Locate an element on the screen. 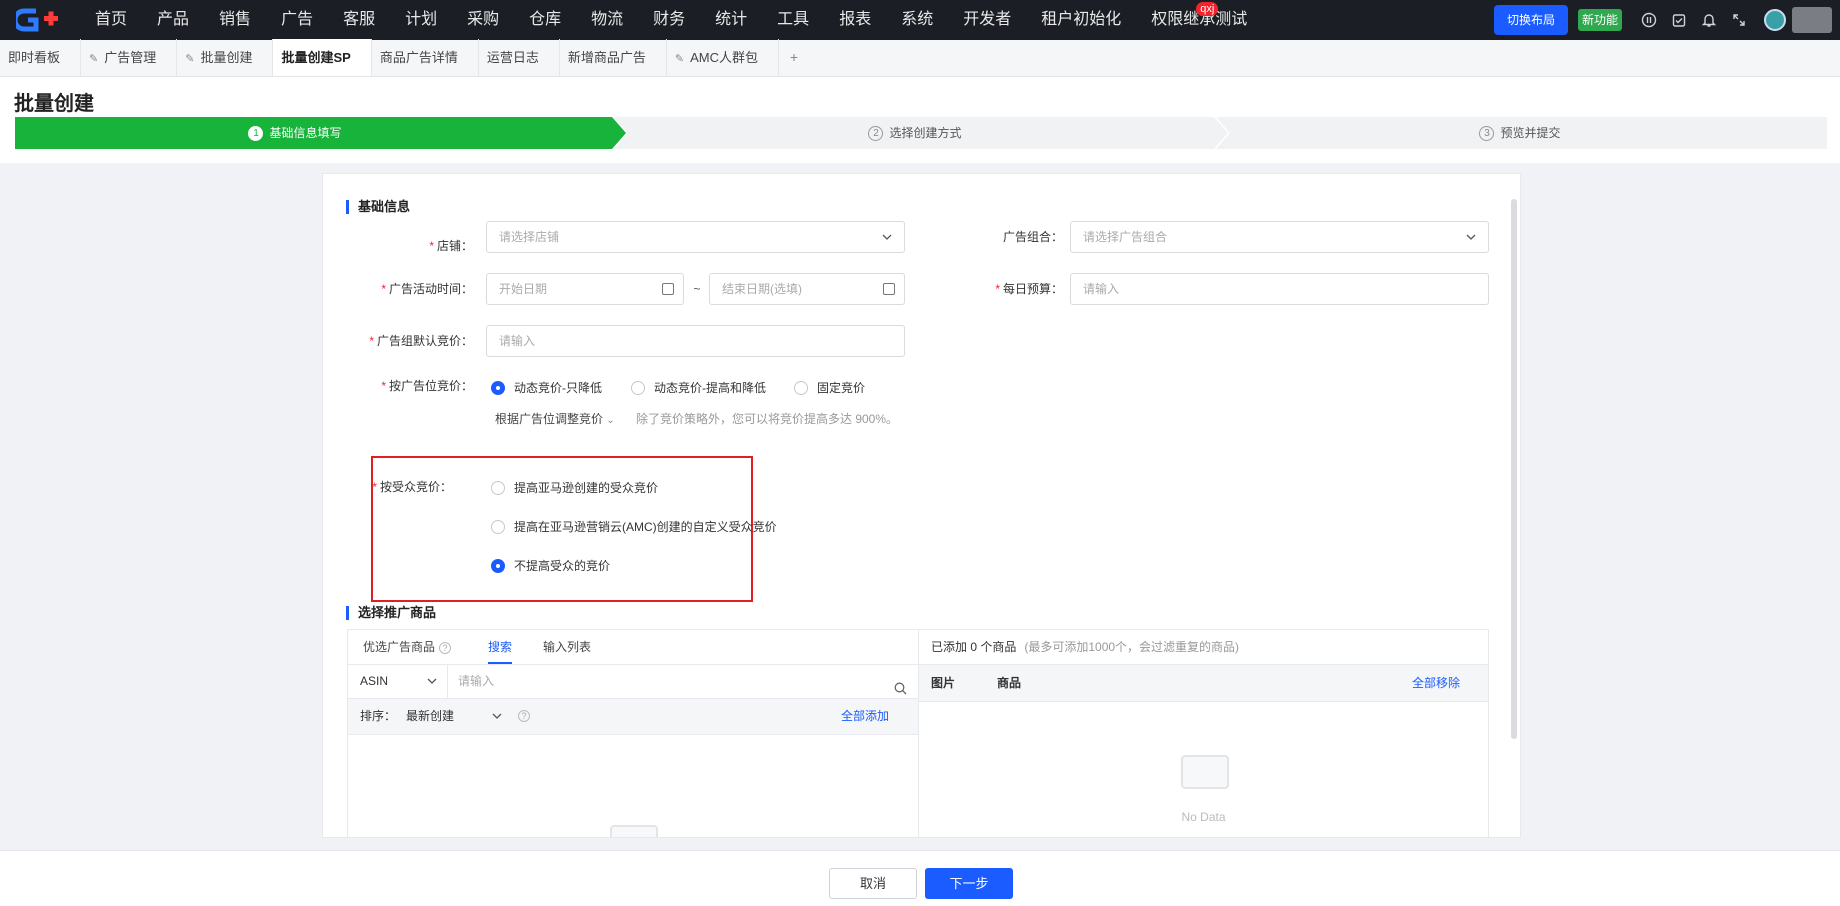 This screenshot has height=906, width=1840. nav-item-5: 计划 is located at coordinates (421, 20).